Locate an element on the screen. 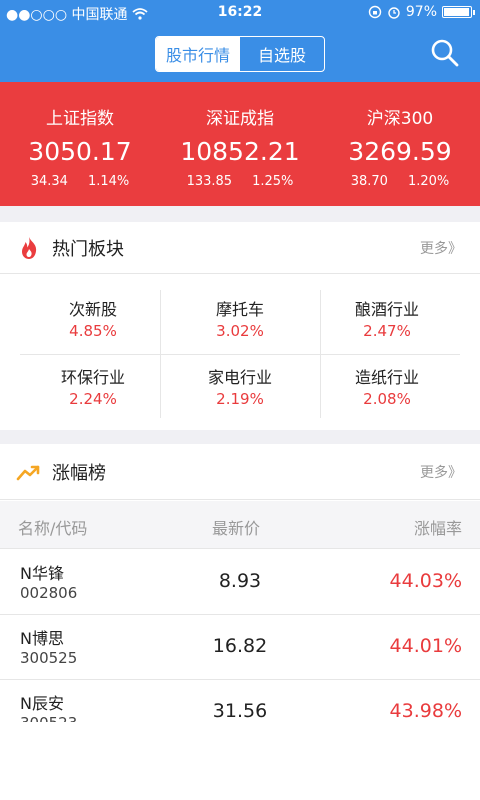 This screenshot has width=480, height=800. stock-name: N辰安 is located at coordinates (42, 703).